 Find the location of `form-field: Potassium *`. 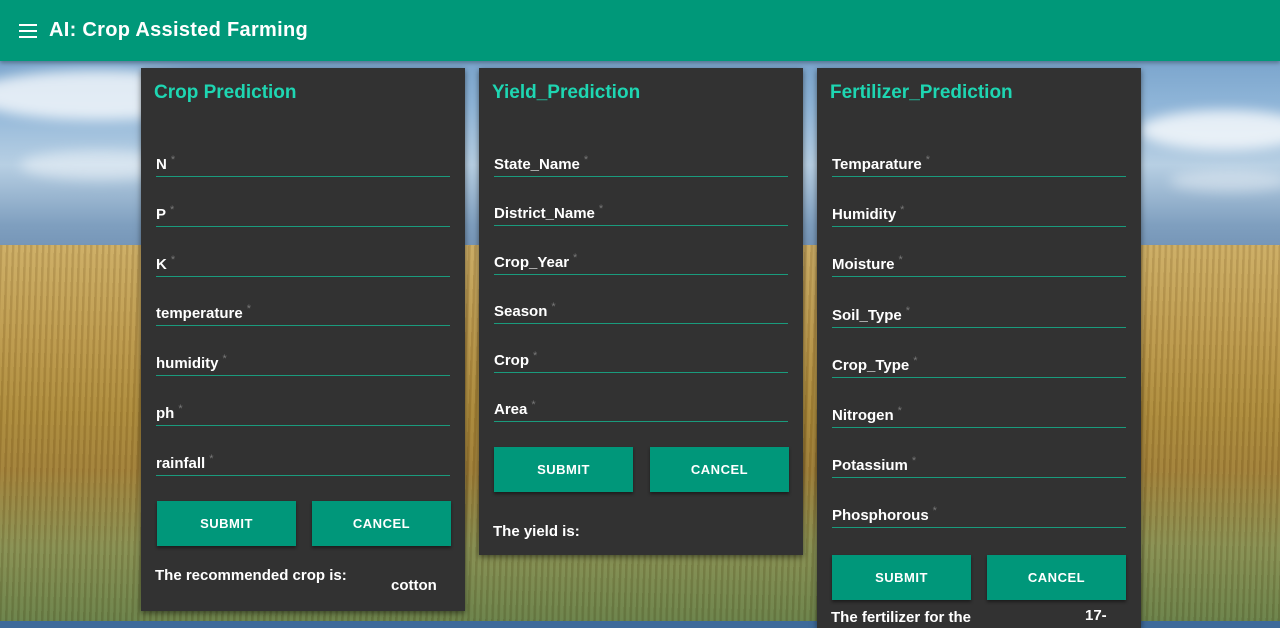

form-field: Potassium * is located at coordinates (981, 461).